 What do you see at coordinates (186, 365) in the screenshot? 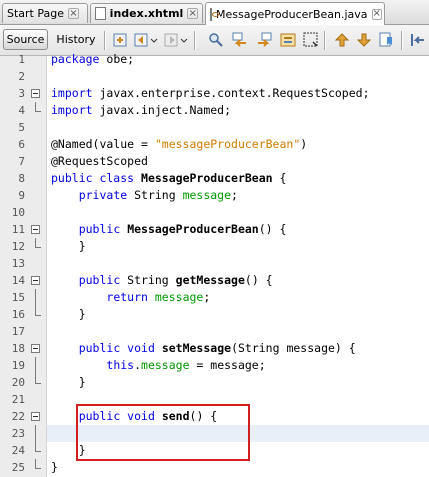
I see `line-text: this.message = message;` at bounding box center [186, 365].